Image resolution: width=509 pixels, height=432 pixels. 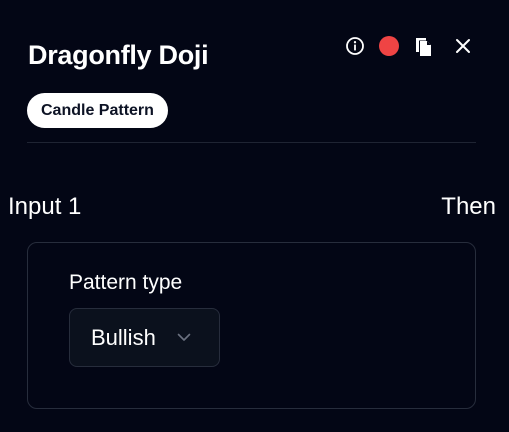 What do you see at coordinates (118, 55) in the screenshot?
I see `node-title: Dragonfly Doji` at bounding box center [118, 55].